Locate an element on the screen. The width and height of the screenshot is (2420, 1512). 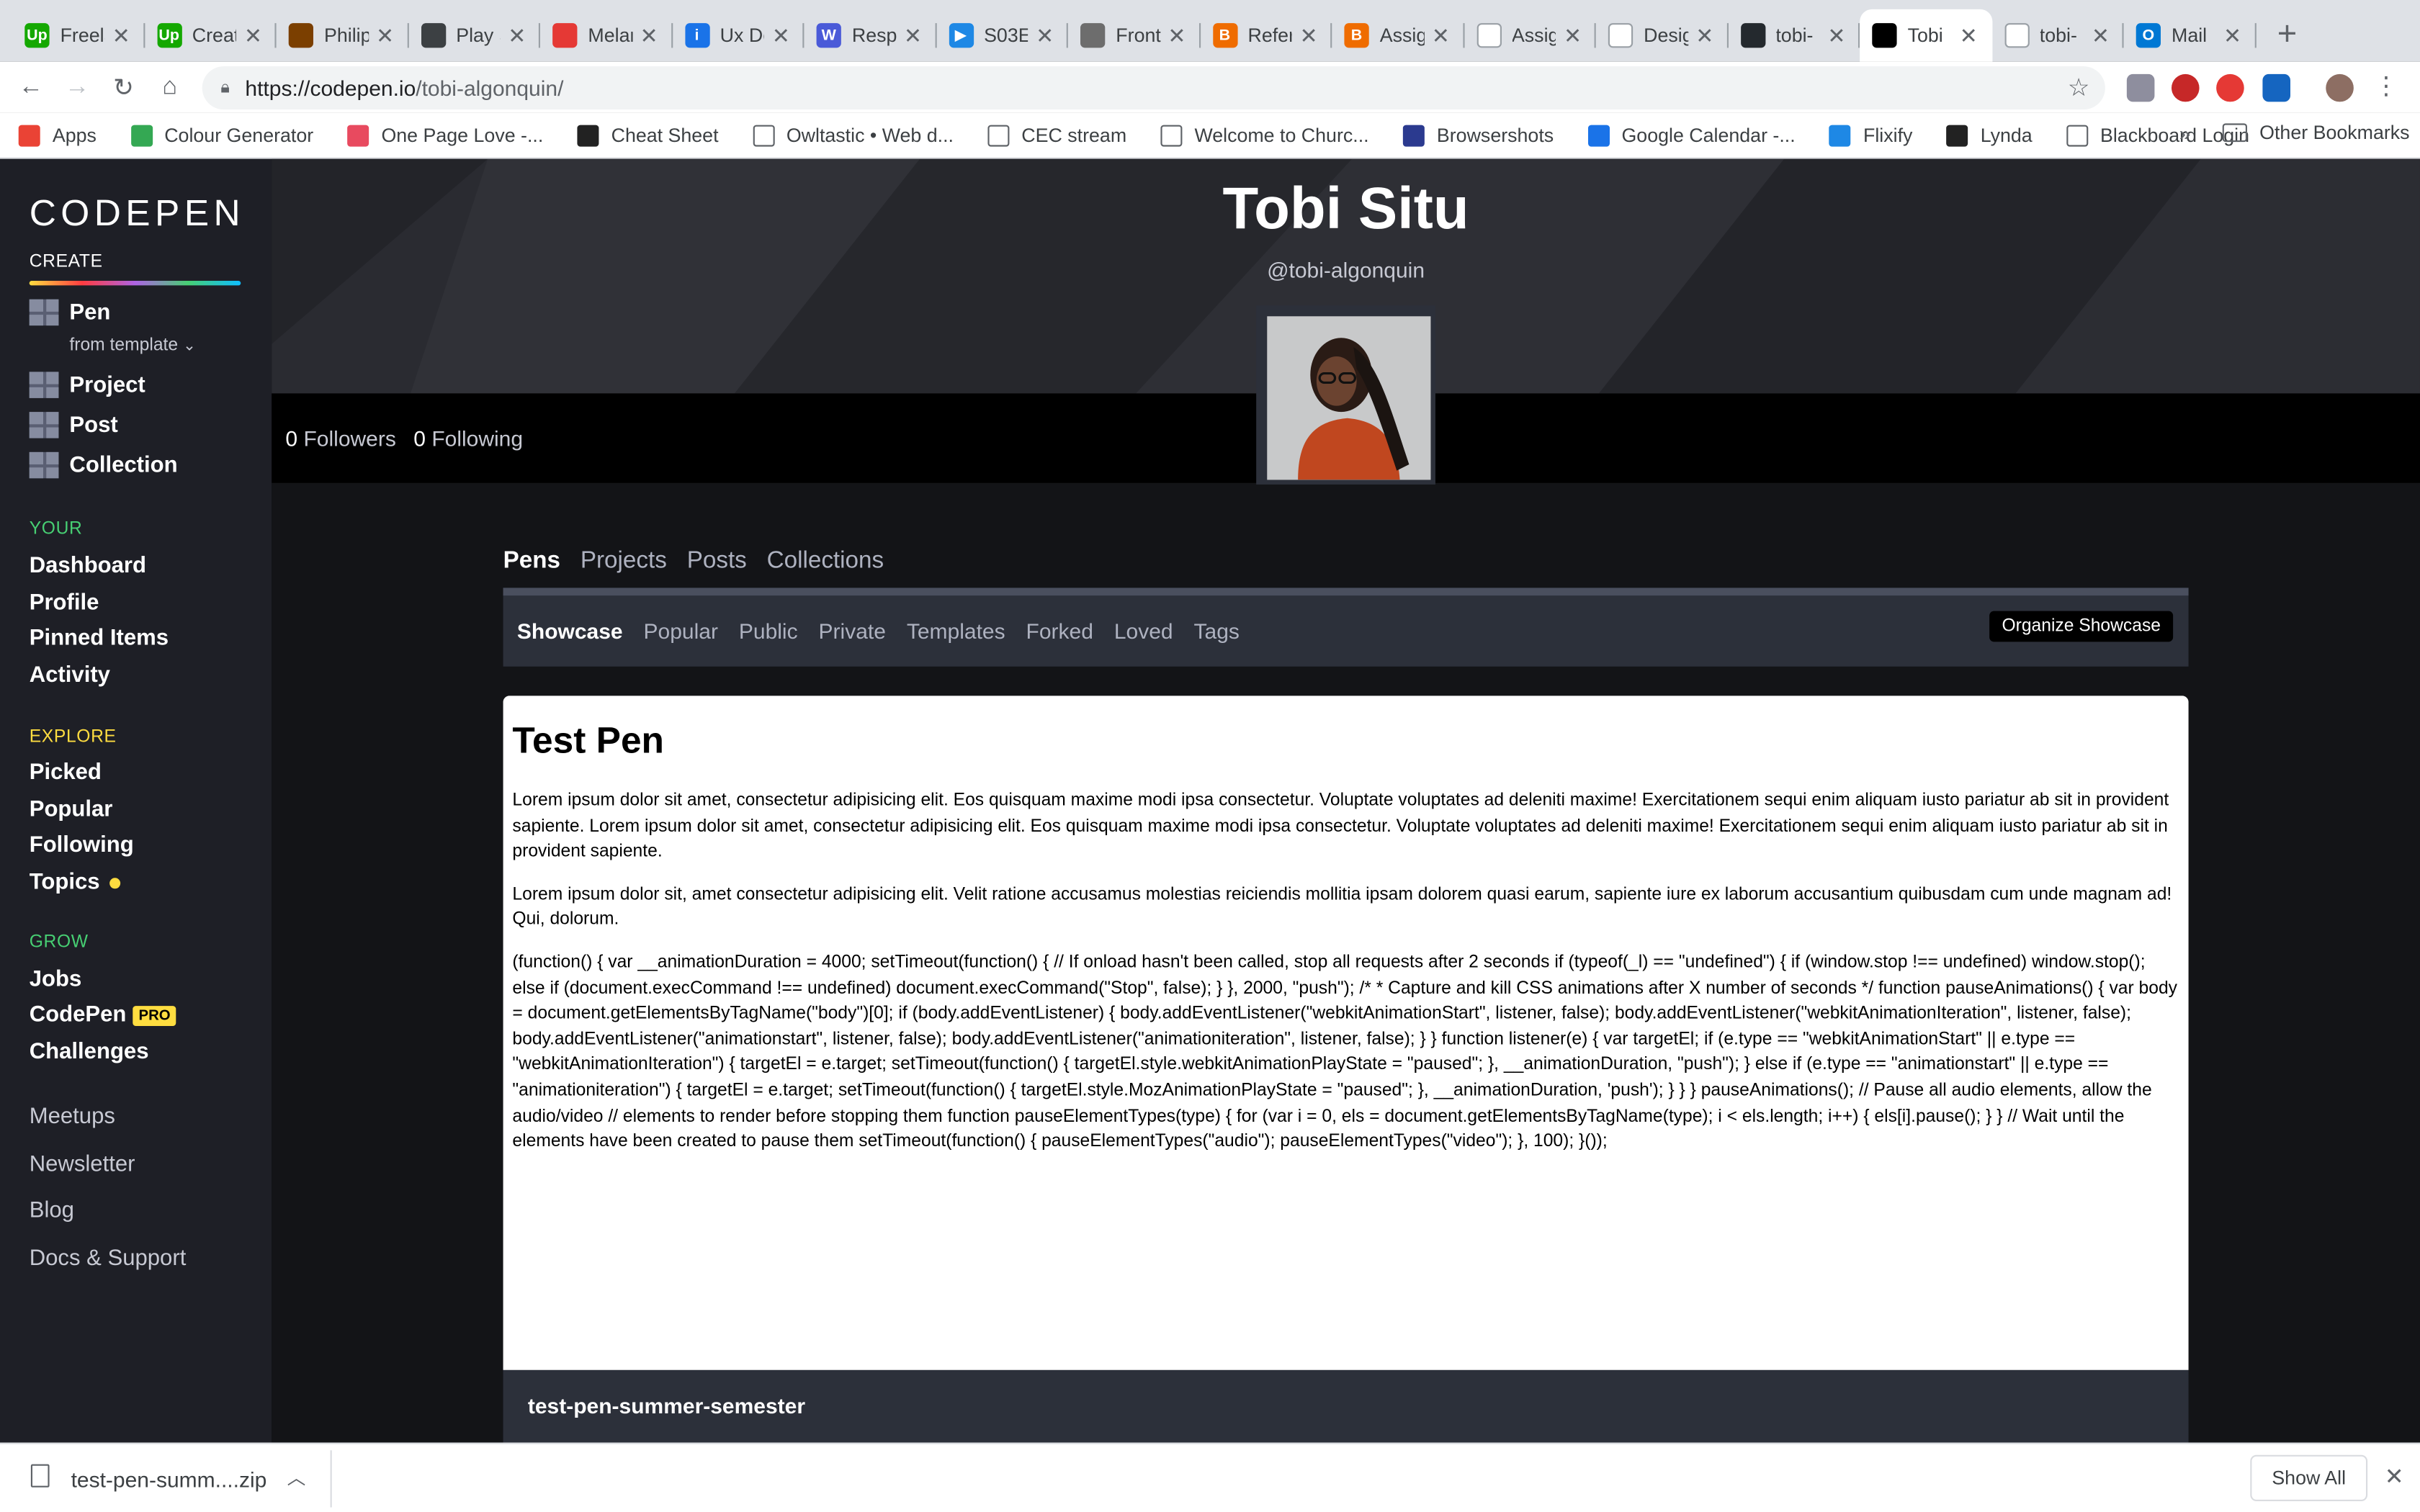
back-icon: ← is located at coordinates (31, 87).